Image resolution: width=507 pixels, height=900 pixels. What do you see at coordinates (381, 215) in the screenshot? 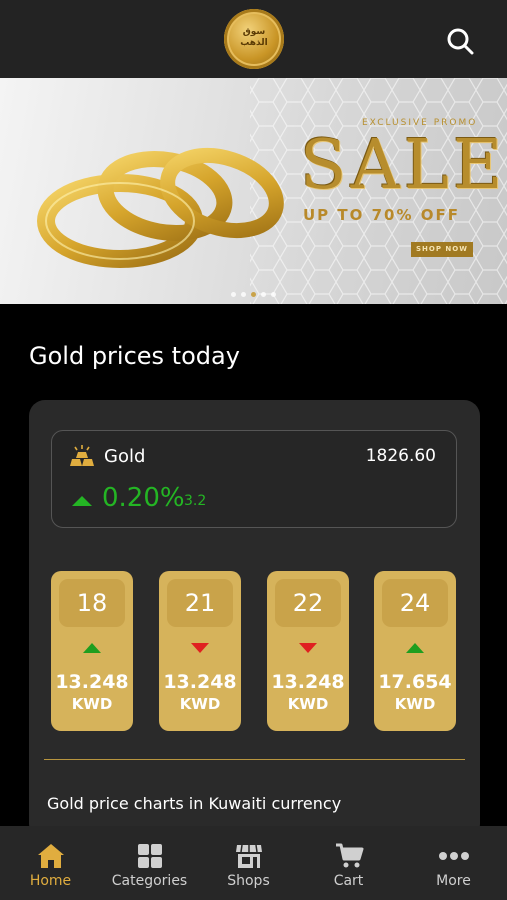
I see `discount-text: UP TO 70% OFF` at bounding box center [381, 215].